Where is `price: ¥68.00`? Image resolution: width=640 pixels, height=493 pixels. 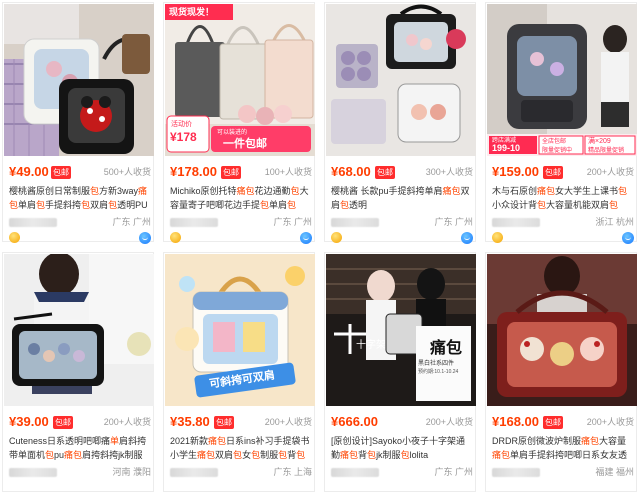 price: ¥68.00 is located at coordinates (351, 171).